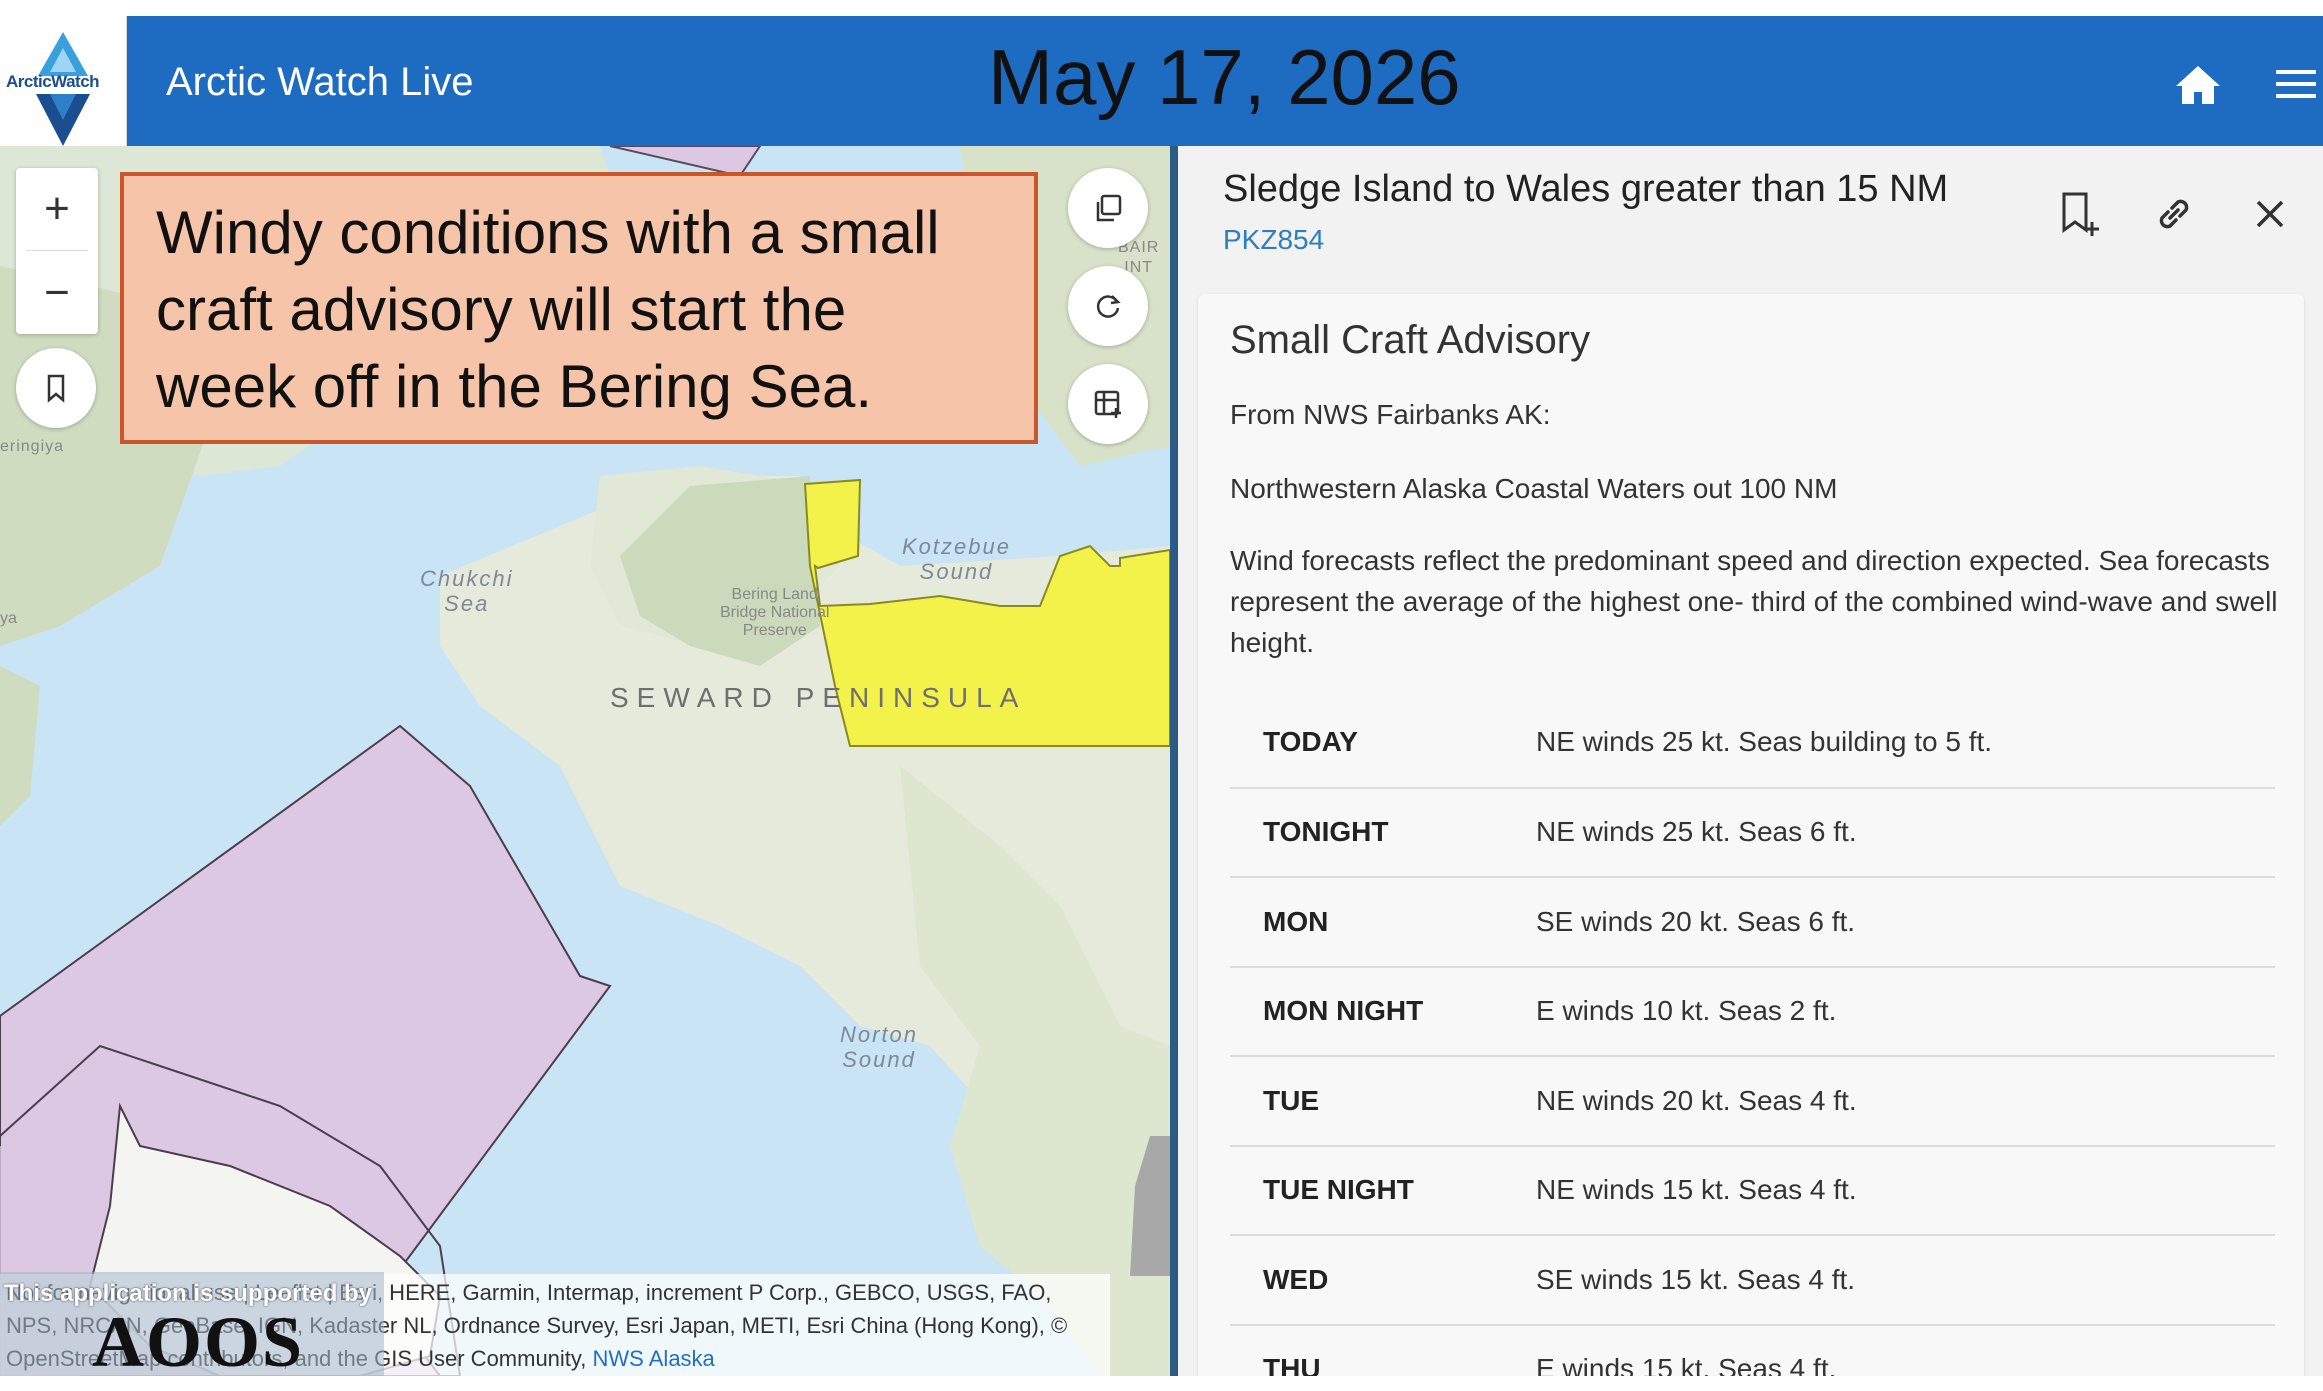 The height and width of the screenshot is (1391, 2323). Describe the element at coordinates (319, 82) in the screenshot. I see `app-title: Arctic Watch Live` at that location.